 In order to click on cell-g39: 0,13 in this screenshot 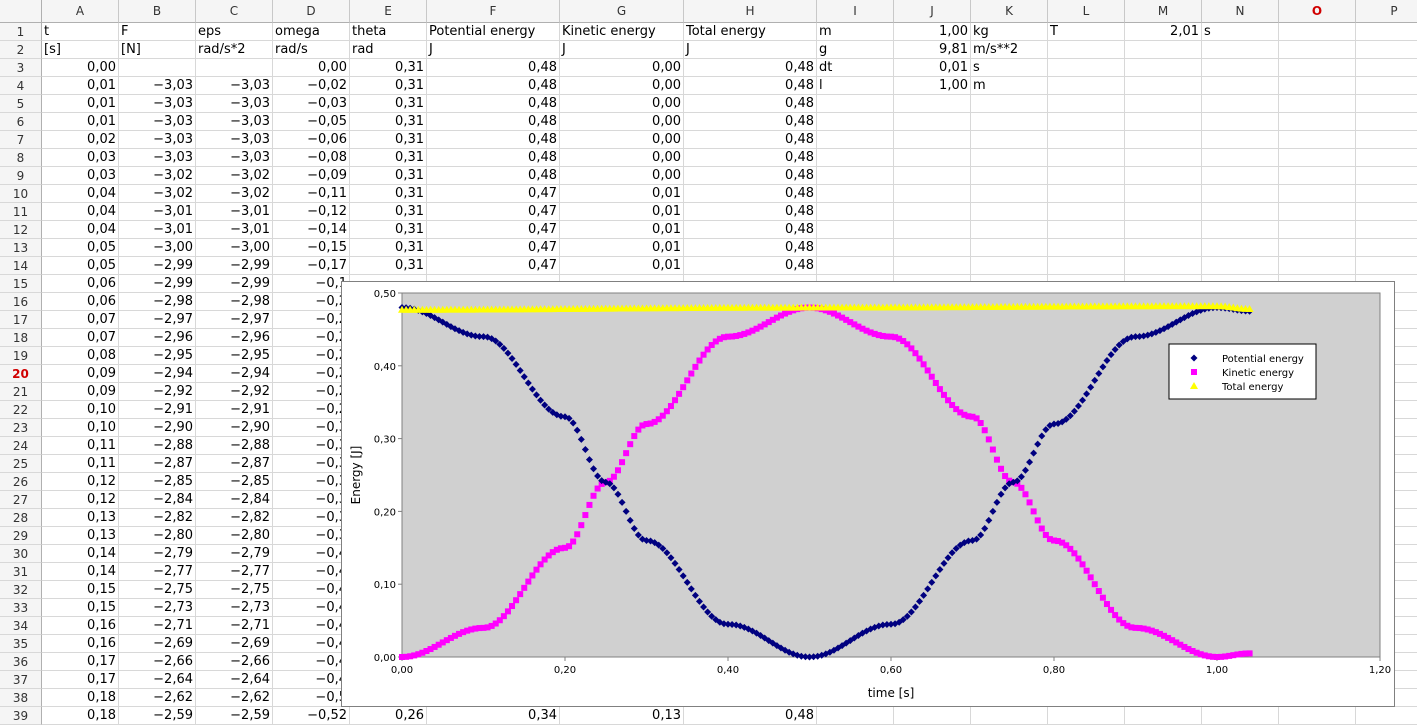, I will do `click(622, 716)`.